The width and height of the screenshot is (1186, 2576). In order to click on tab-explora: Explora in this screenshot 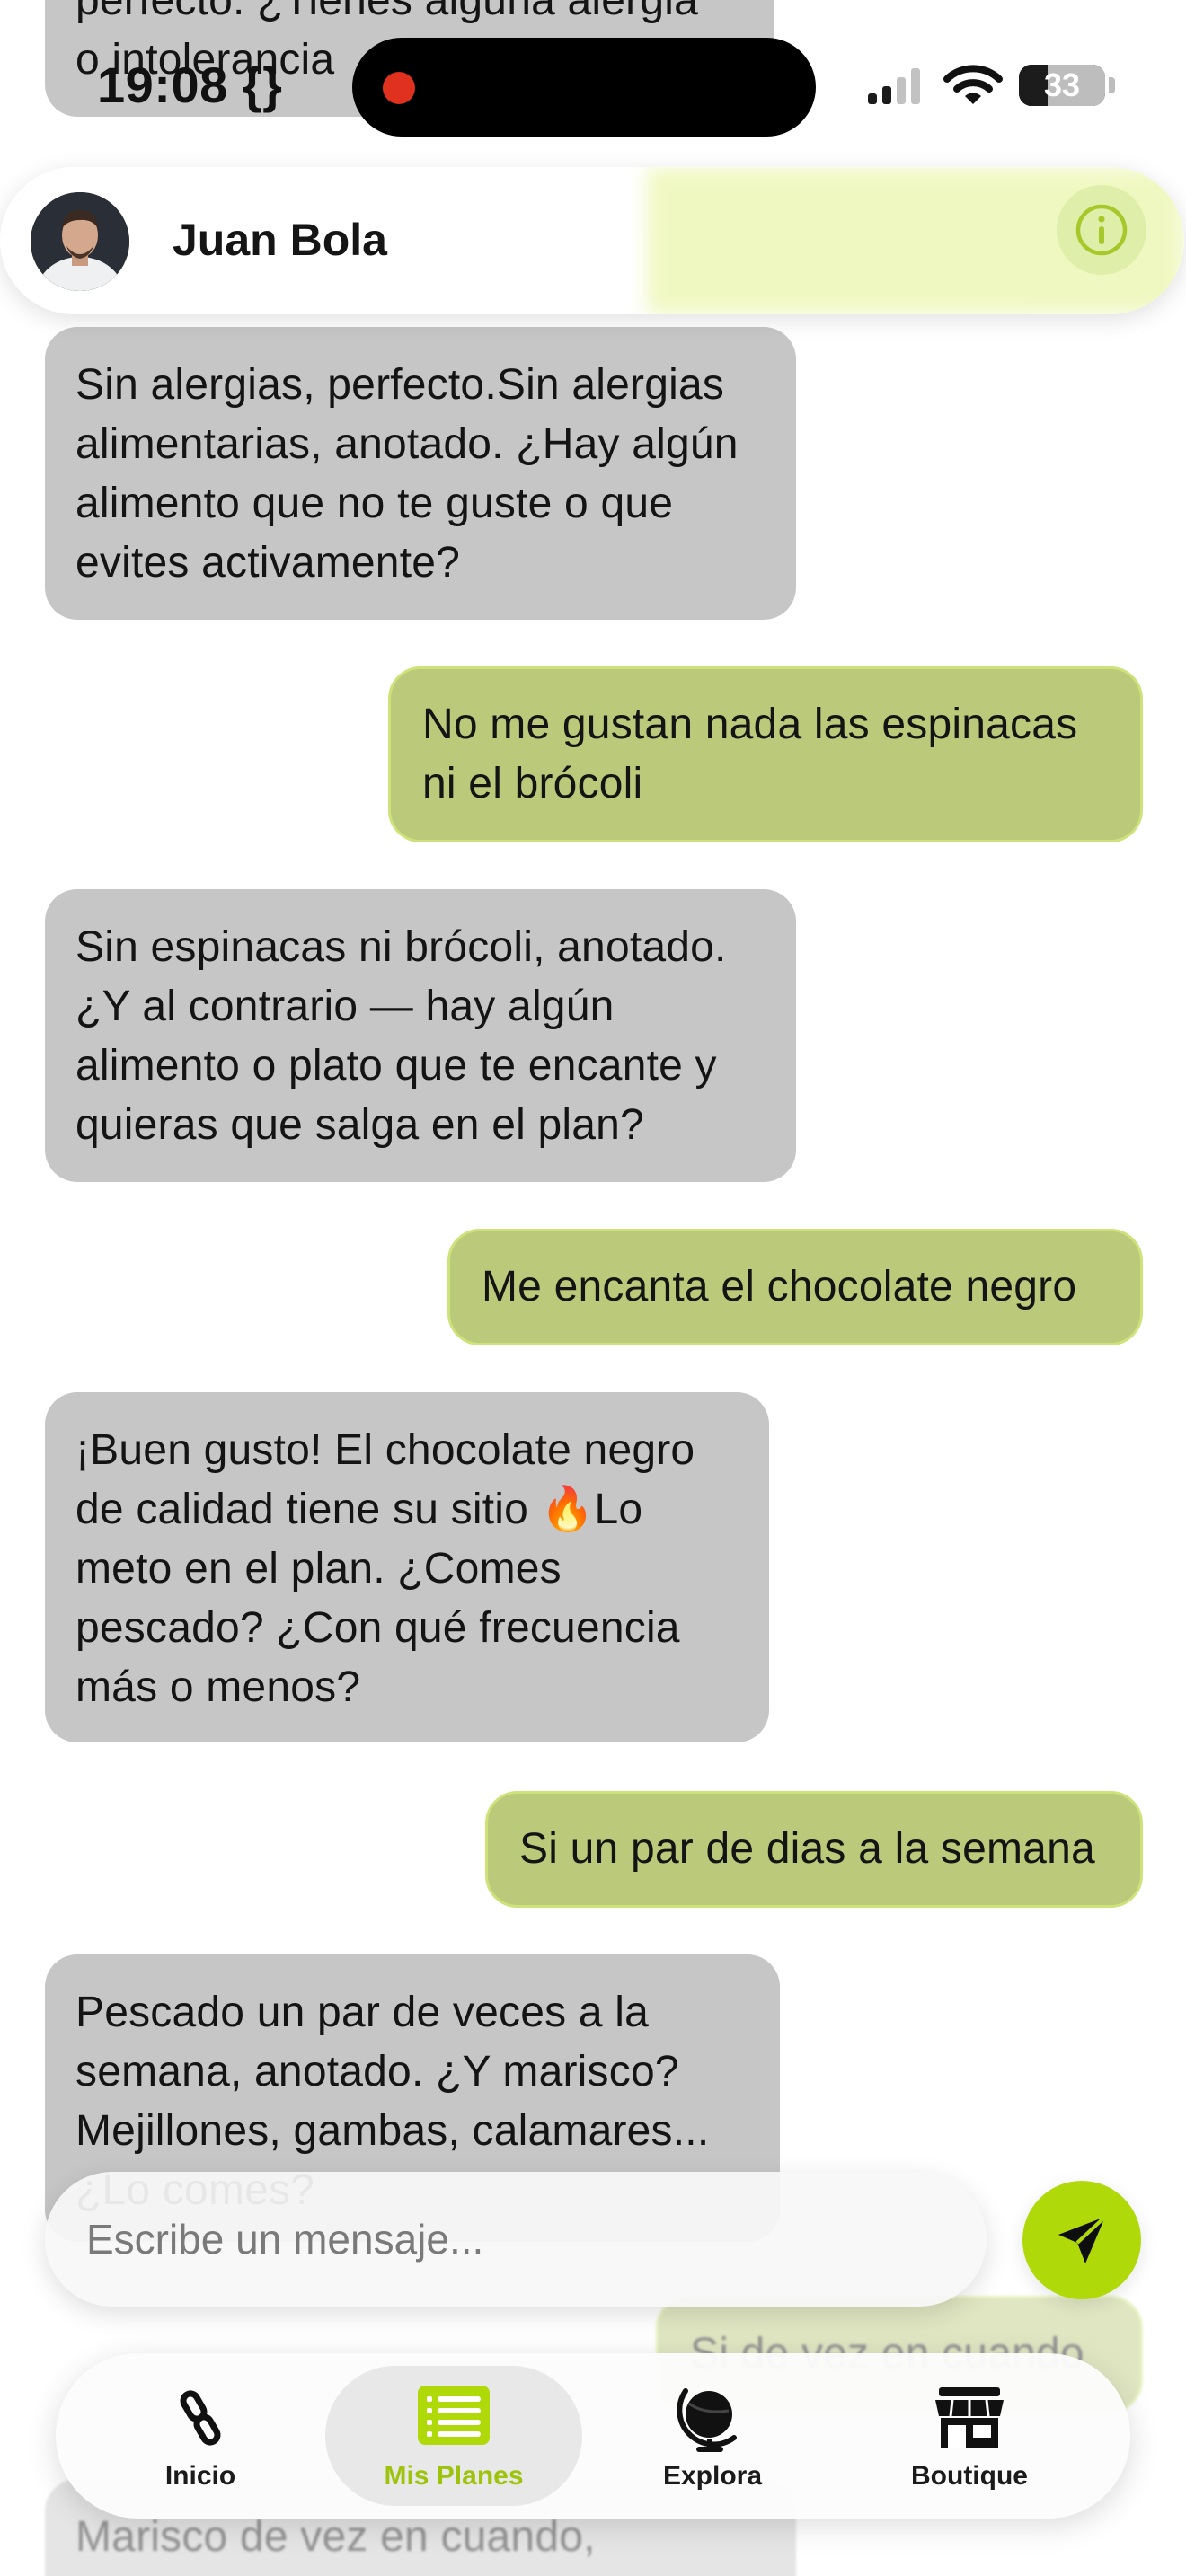, I will do `click(712, 2436)`.